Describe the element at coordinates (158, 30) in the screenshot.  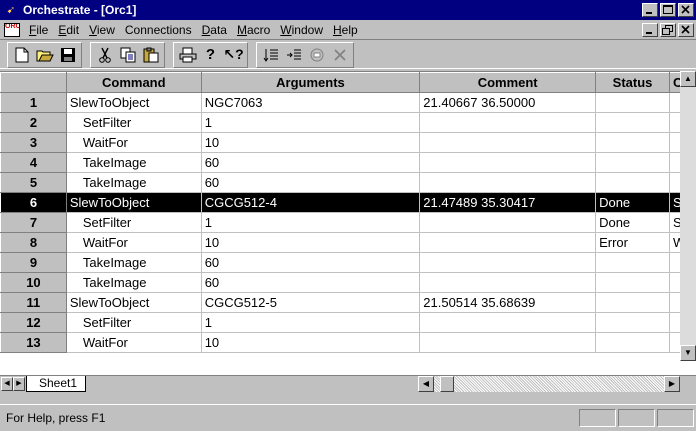
I see `menu-connections: Connections` at that location.